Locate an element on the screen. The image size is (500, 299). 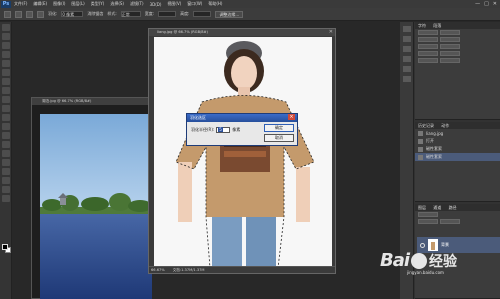
pen-tool-icon is located at coordinates (5, 153).